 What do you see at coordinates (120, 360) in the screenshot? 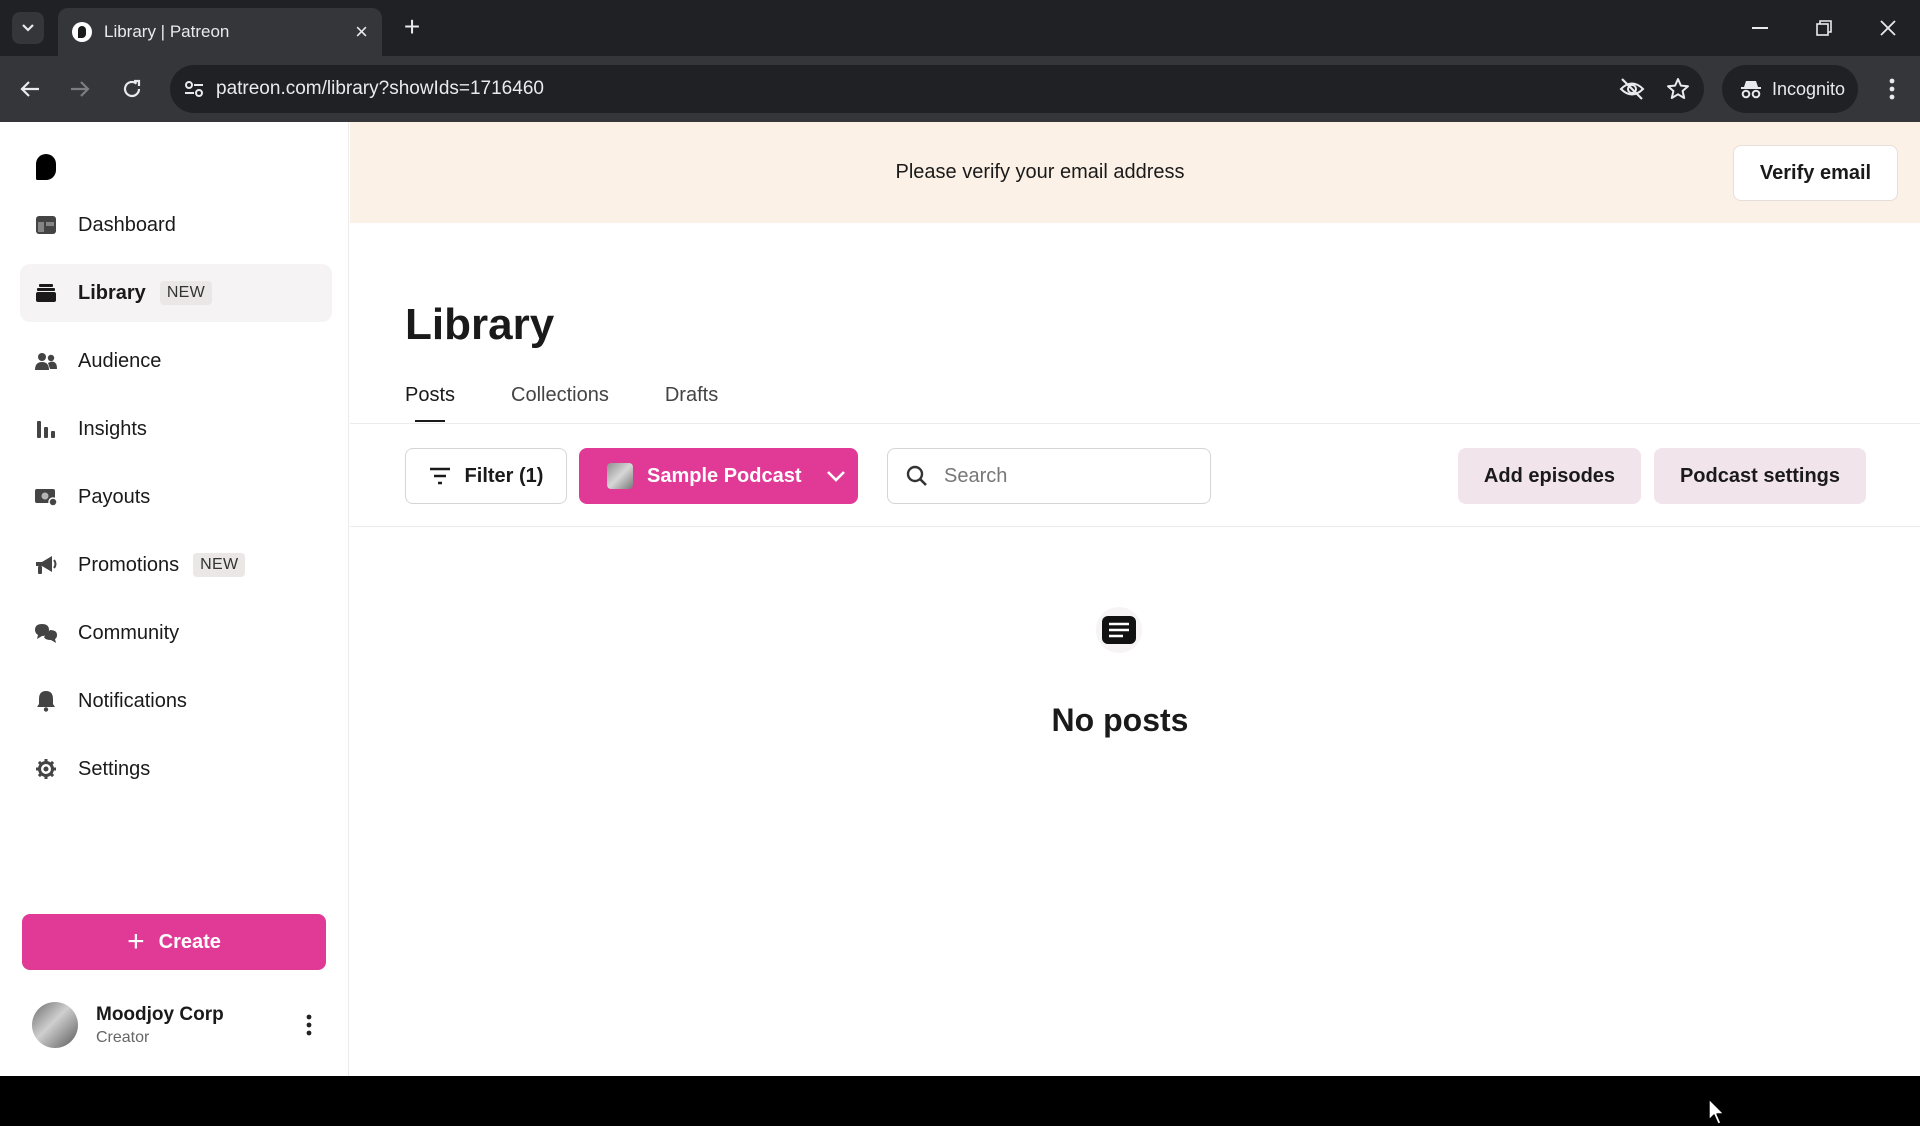
I see `sidebar-item-label: Audience` at bounding box center [120, 360].